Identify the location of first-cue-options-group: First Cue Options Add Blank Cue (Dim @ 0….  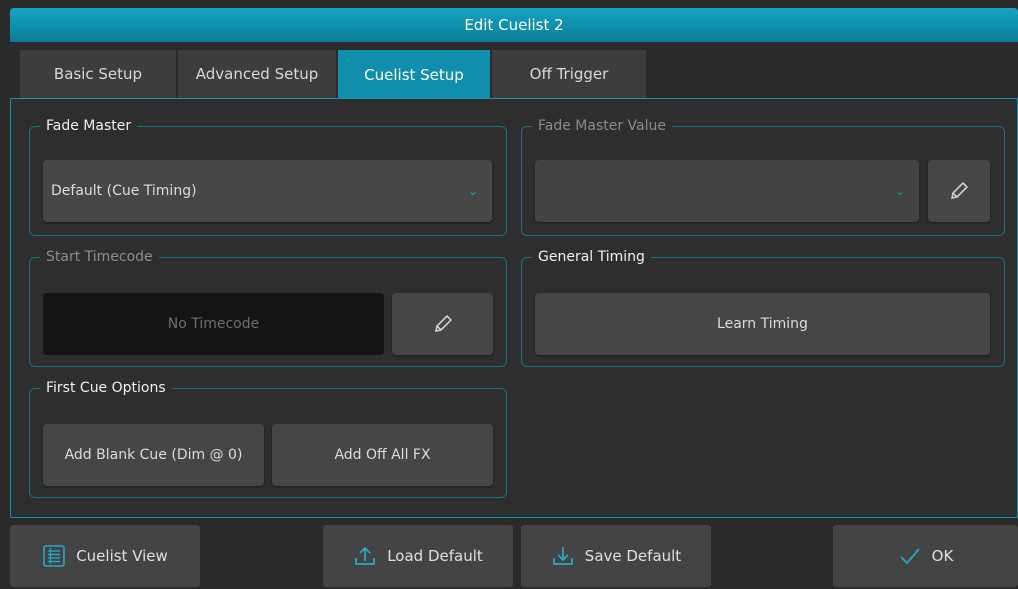
(268, 439).